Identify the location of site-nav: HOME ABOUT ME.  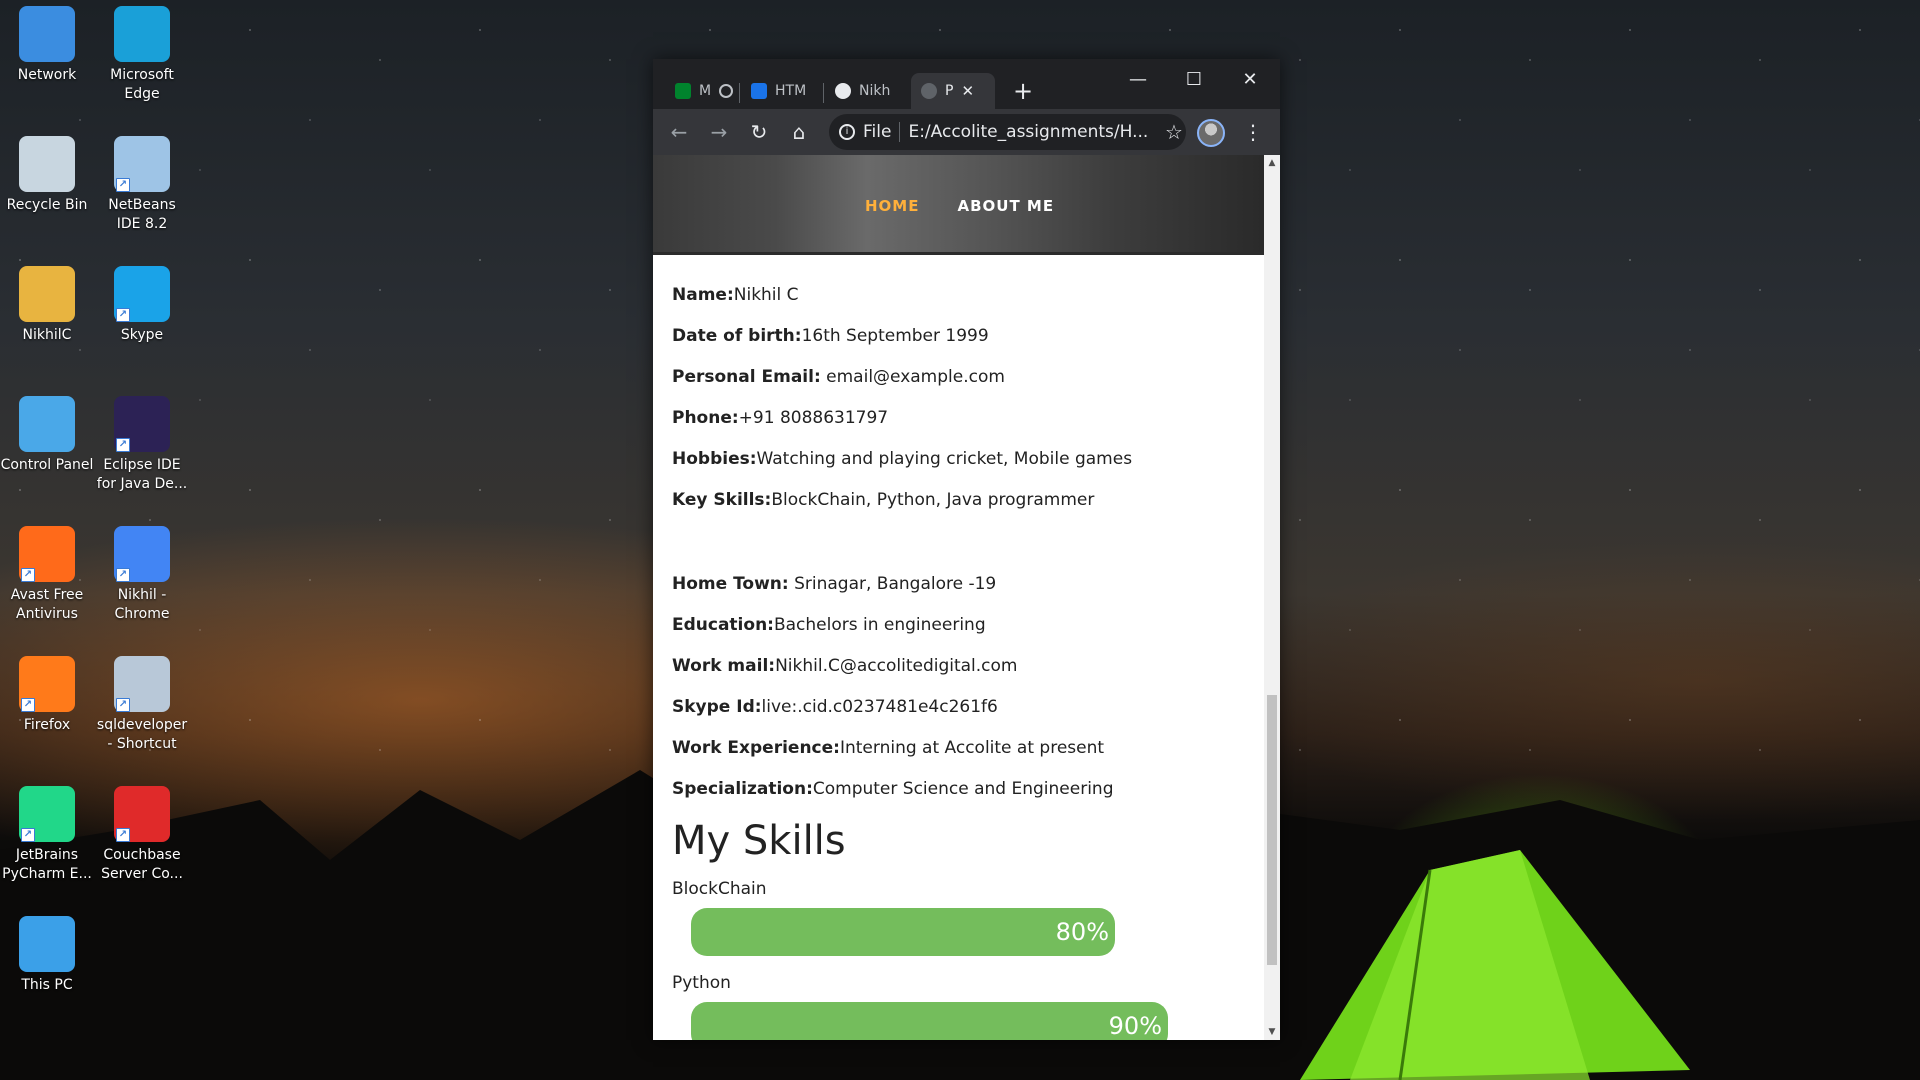
(959, 206).